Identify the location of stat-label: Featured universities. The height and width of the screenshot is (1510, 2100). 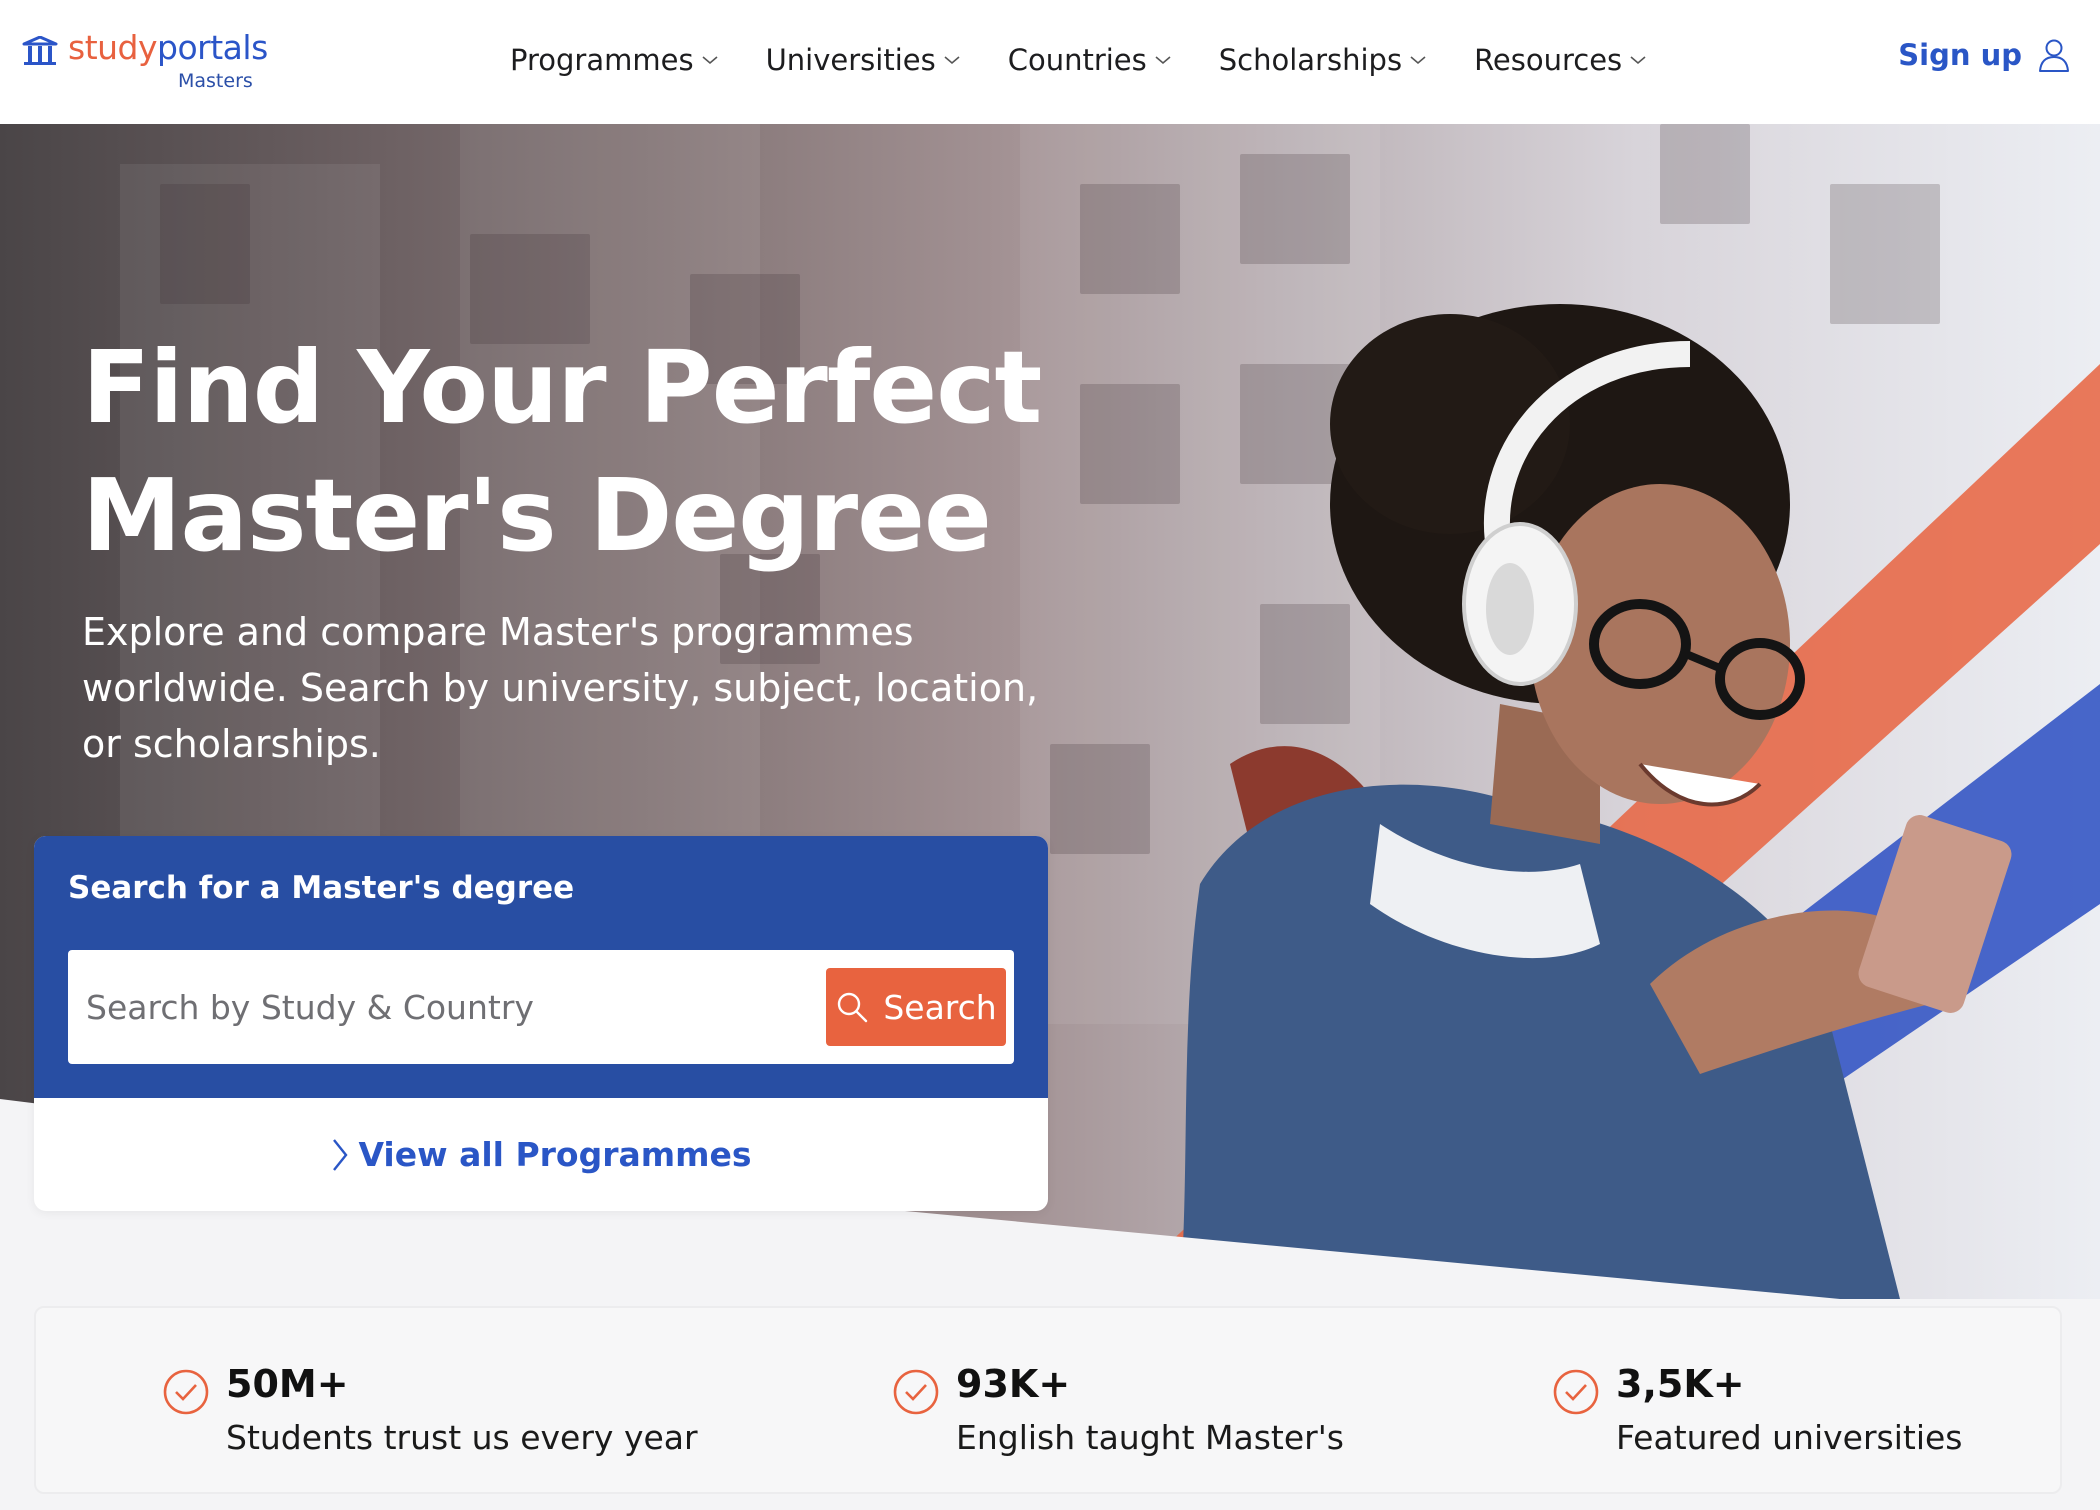
(1789, 1437).